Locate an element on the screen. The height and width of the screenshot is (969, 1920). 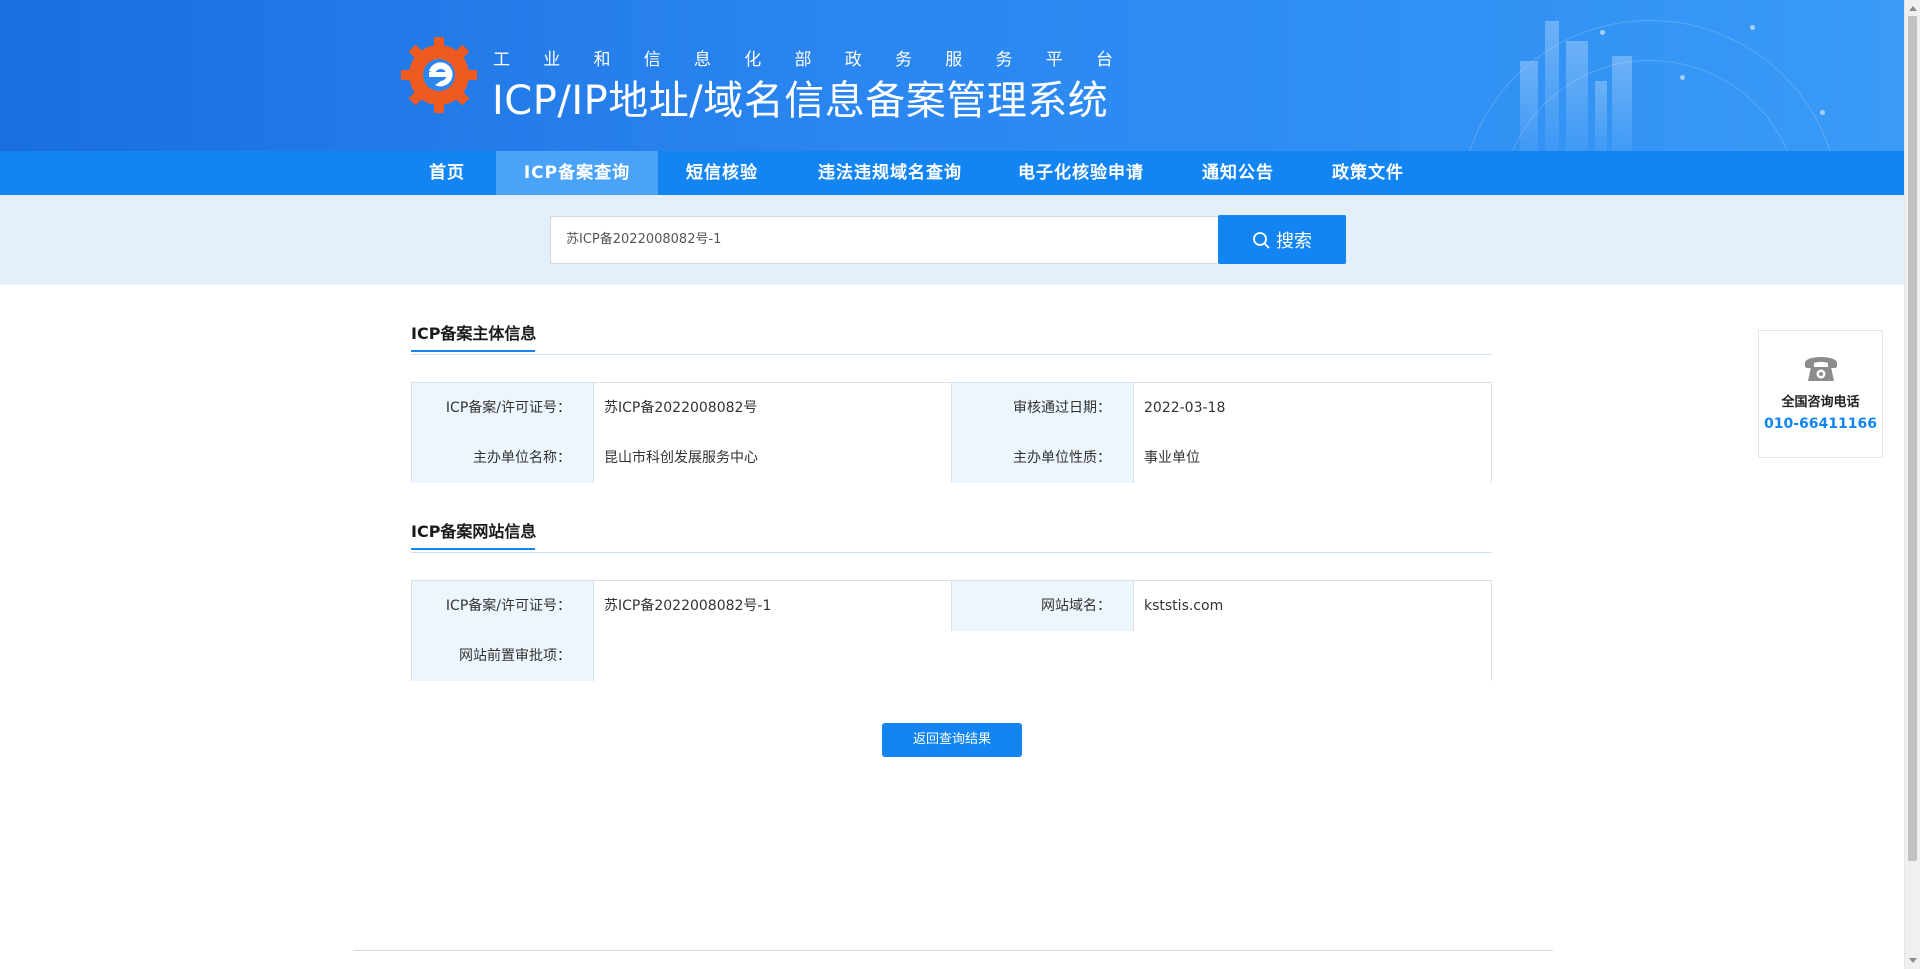
field-value: kststis.com is located at coordinates (1312, 606).